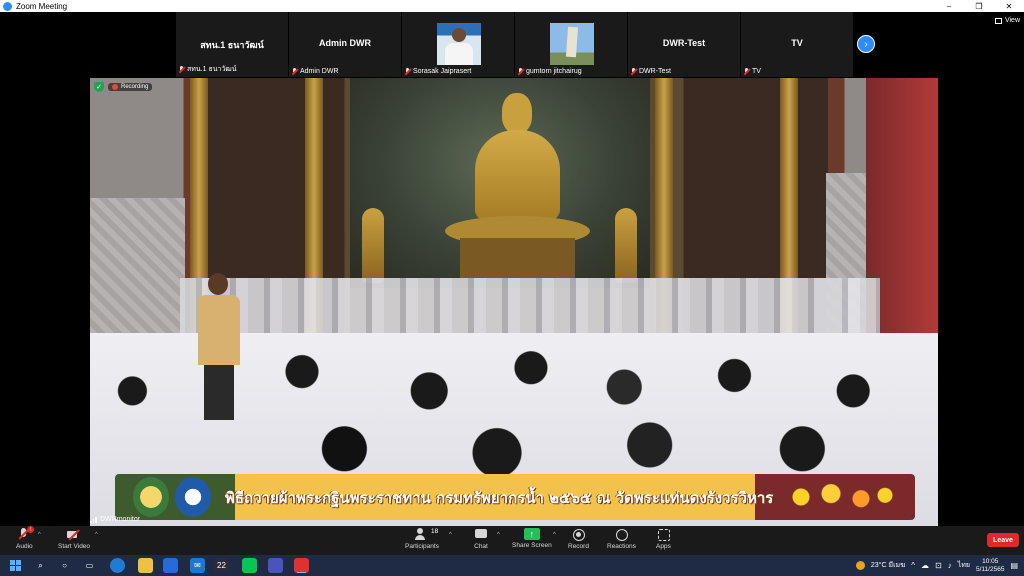 The height and width of the screenshot is (576, 1024). What do you see at coordinates (130, 87) in the screenshot?
I see `recording-pill: Recording` at bounding box center [130, 87].